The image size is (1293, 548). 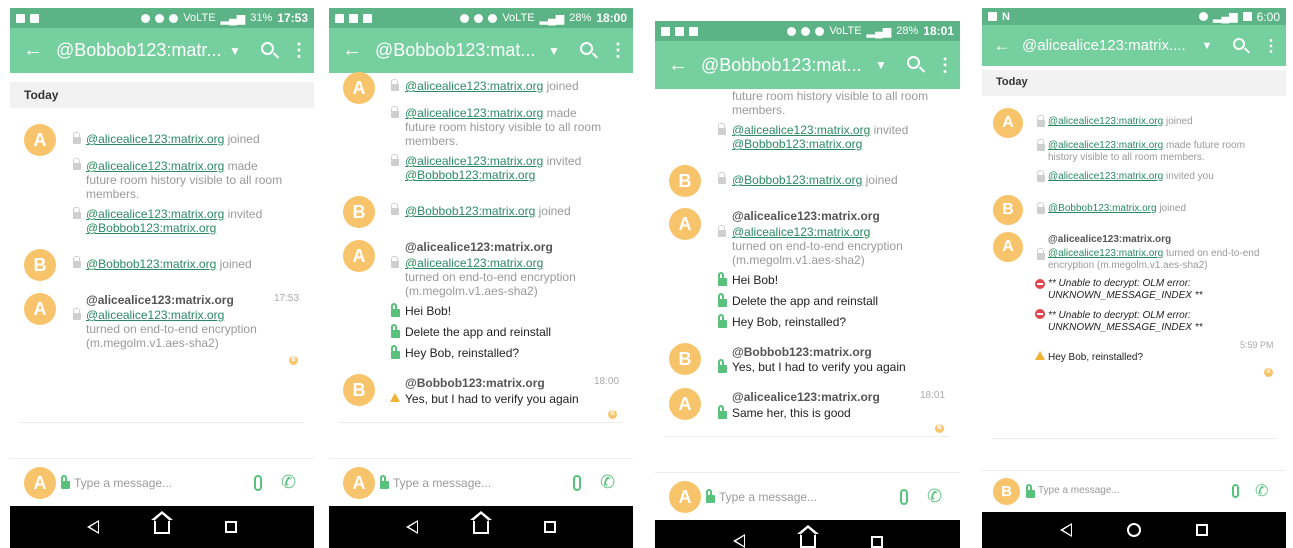 I want to click on message-text: Hei Bob!, so click(x=428, y=311).